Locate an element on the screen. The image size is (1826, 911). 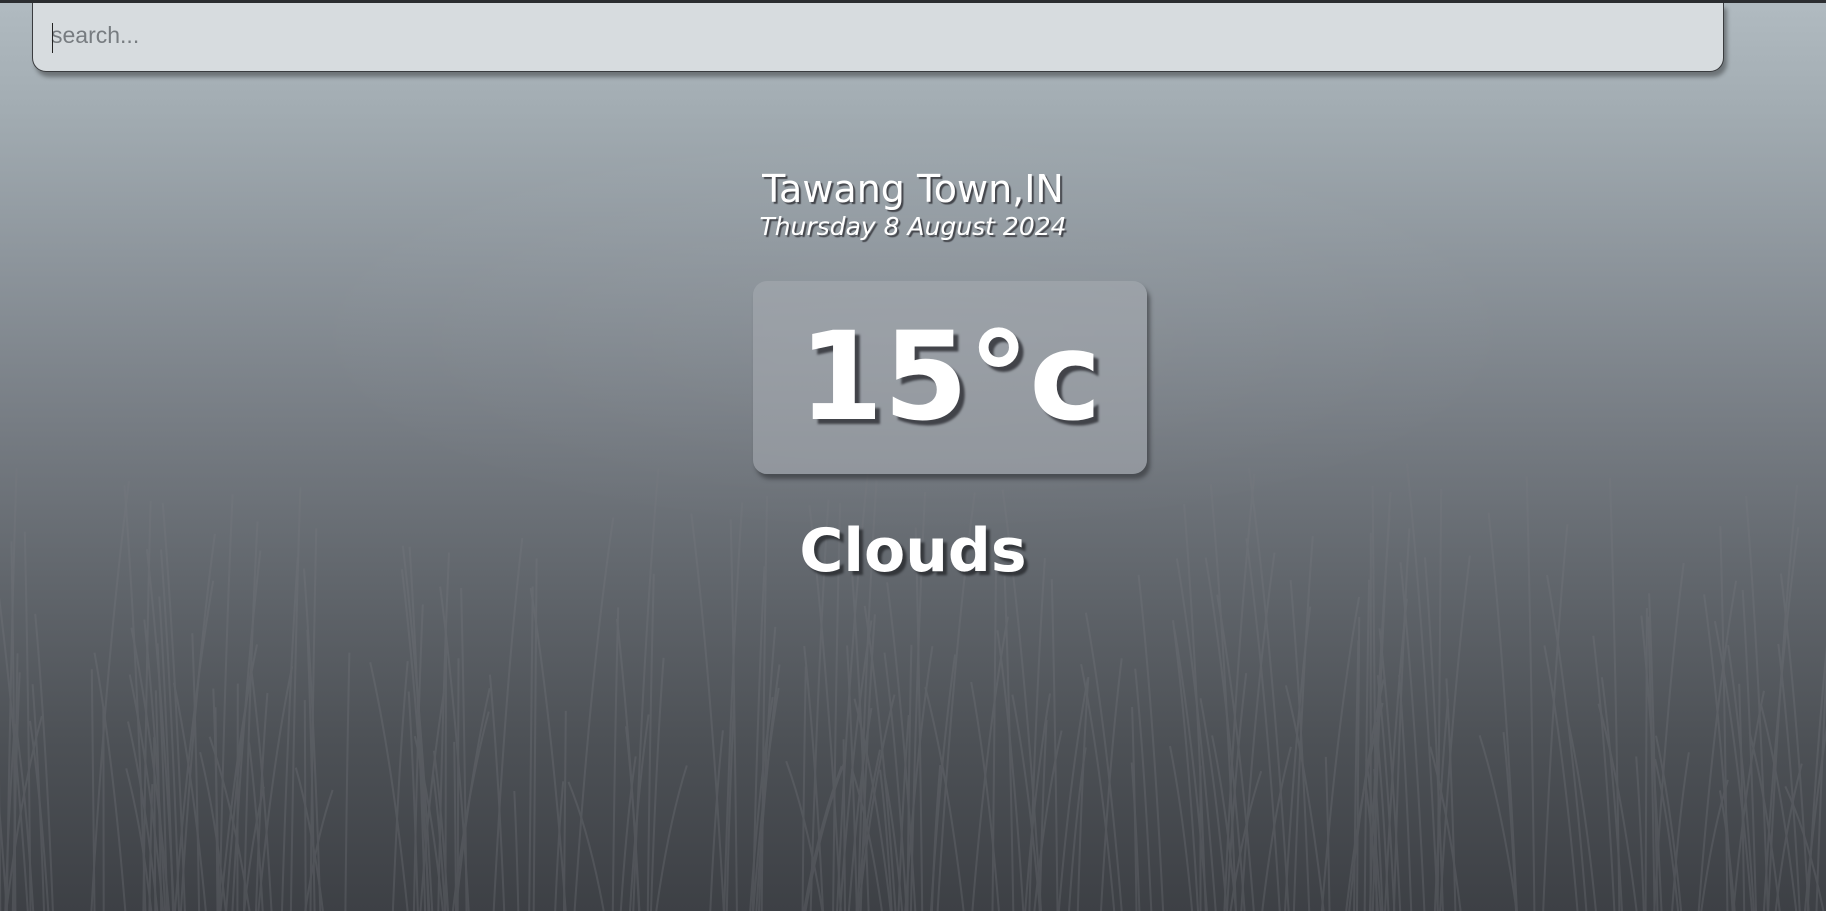
text-caret is located at coordinates (52, 38).